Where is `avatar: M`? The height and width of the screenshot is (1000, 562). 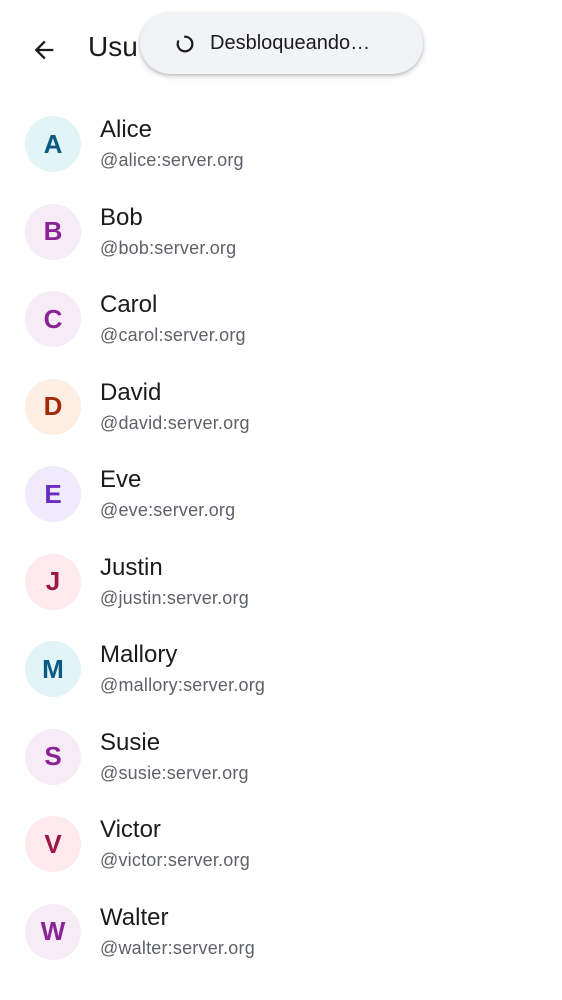
avatar: M is located at coordinates (53, 669).